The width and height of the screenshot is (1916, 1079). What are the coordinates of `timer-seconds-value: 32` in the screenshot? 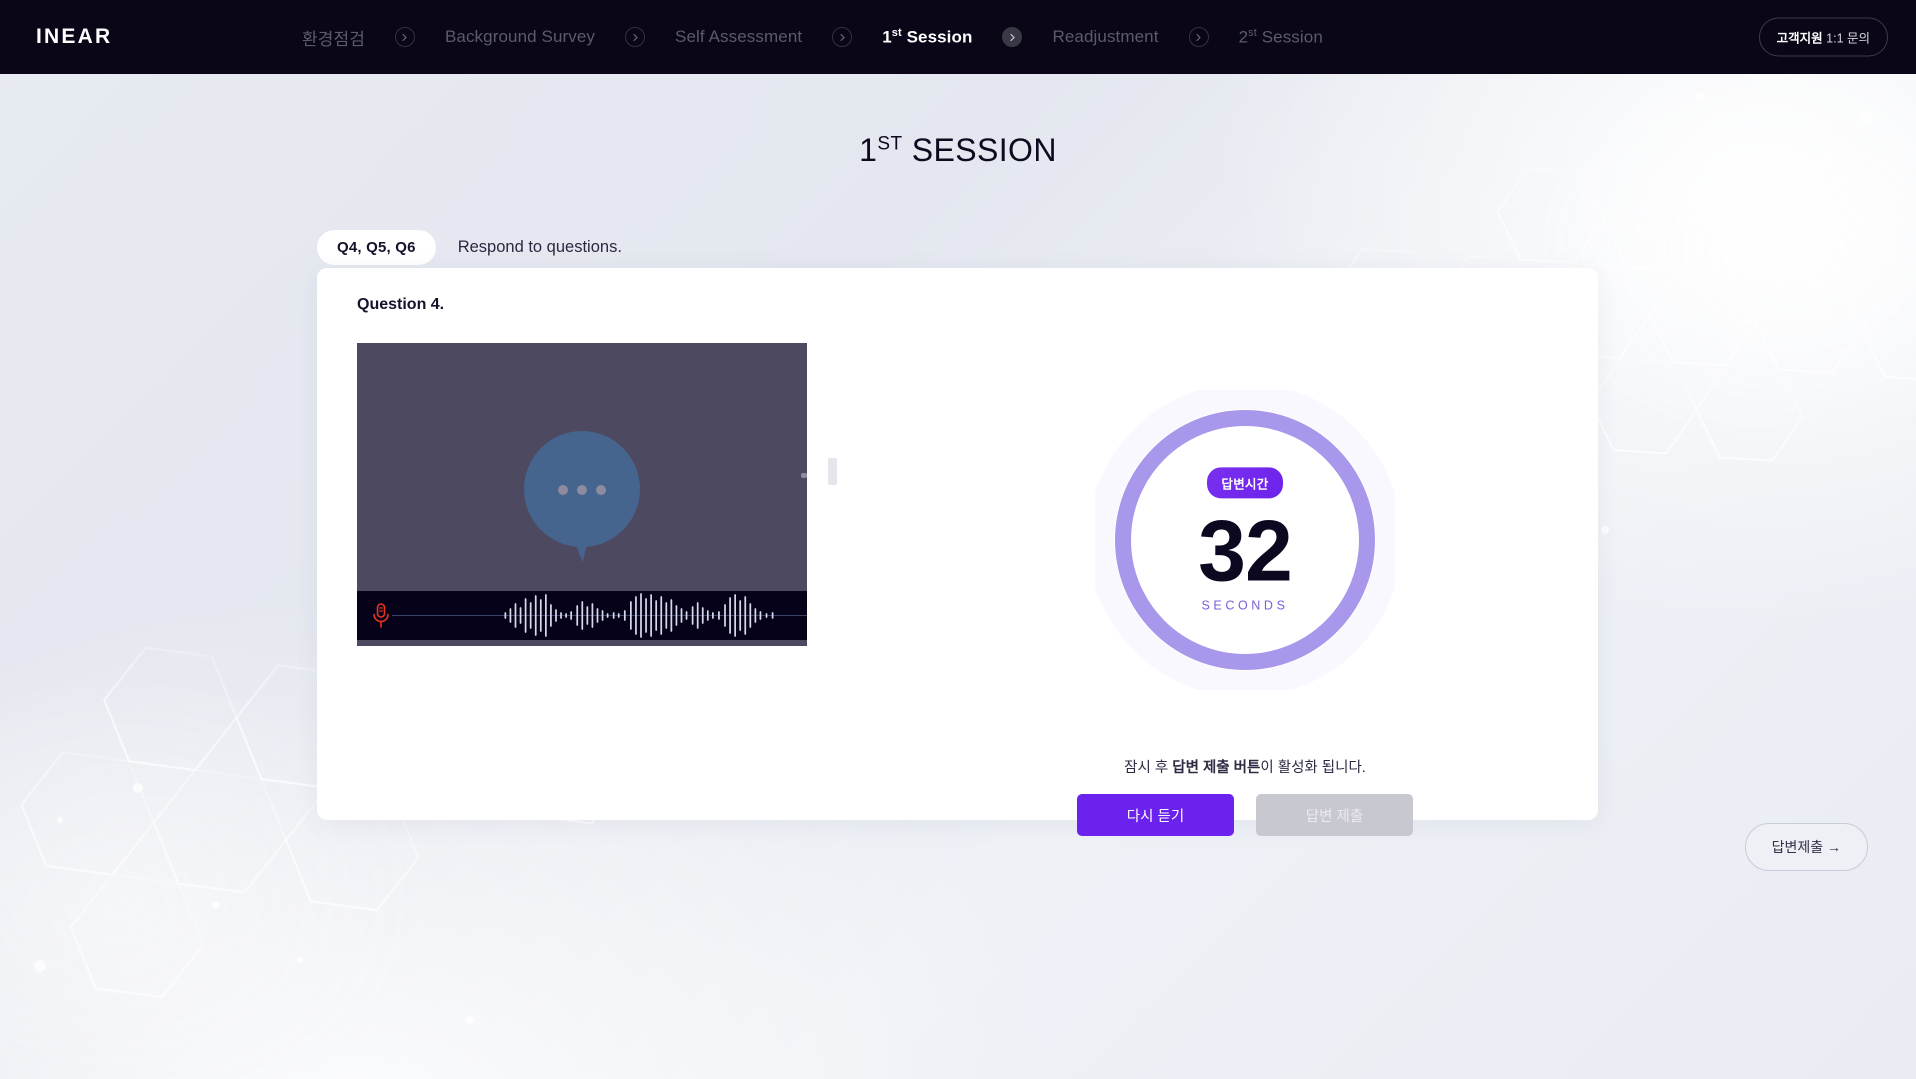 It's located at (1245, 551).